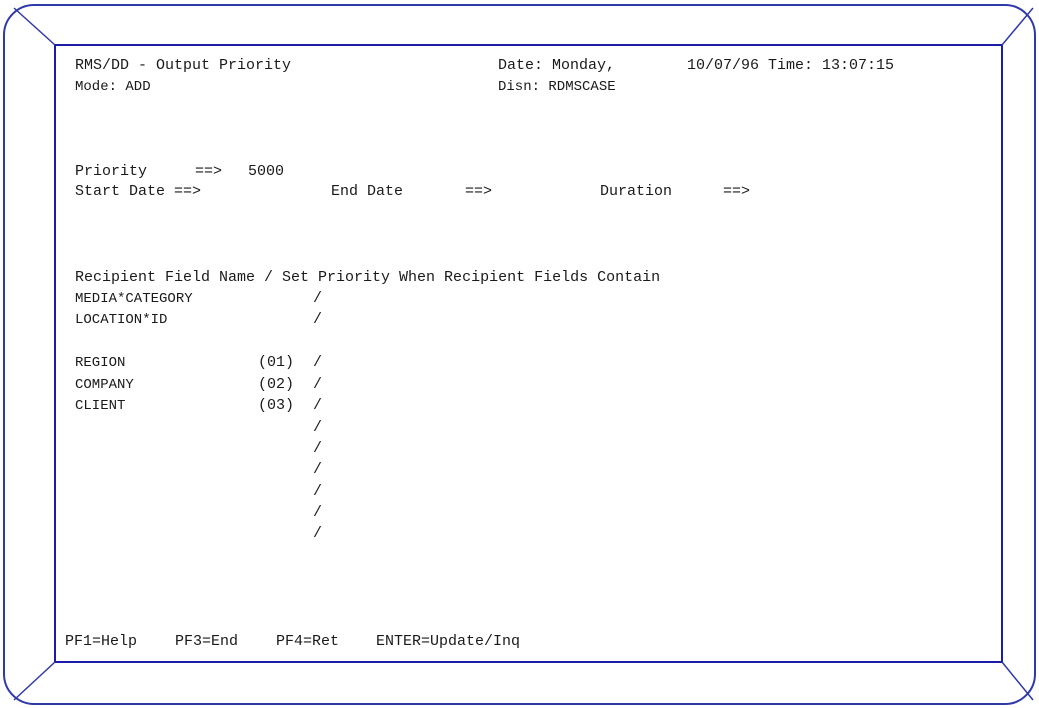  Describe the element at coordinates (367, 191) in the screenshot. I see `end-date-label: End Date` at that location.